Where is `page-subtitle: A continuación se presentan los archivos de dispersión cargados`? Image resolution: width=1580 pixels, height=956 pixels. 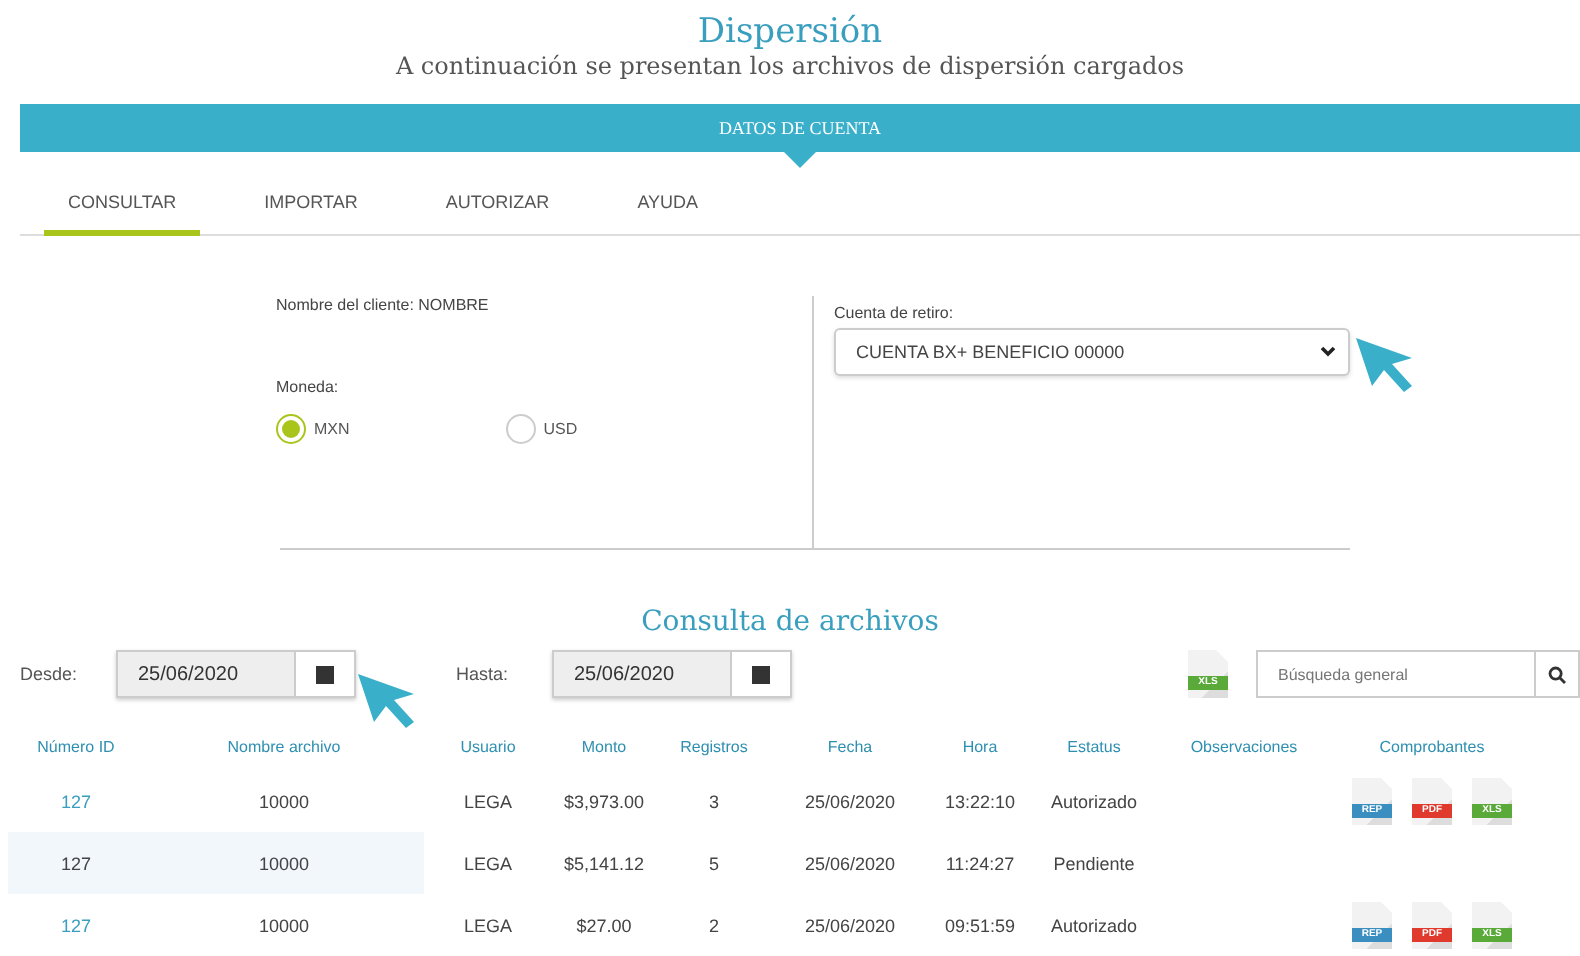 page-subtitle: A continuación se presentan los archivos de dispersión cargados is located at coordinates (790, 66).